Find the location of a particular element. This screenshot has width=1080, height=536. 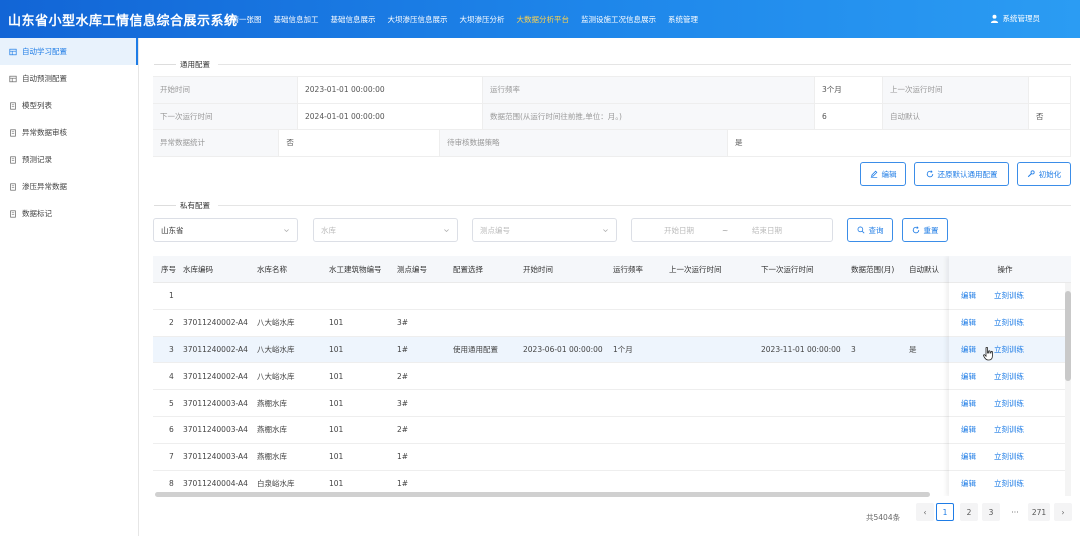

column-header: 开始时间 is located at coordinates (566, 269).